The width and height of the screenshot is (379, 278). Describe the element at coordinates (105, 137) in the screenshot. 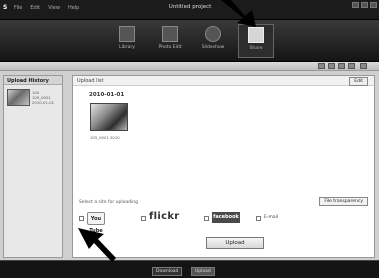

I see `photo-meta: 105_0001 2010` at that location.